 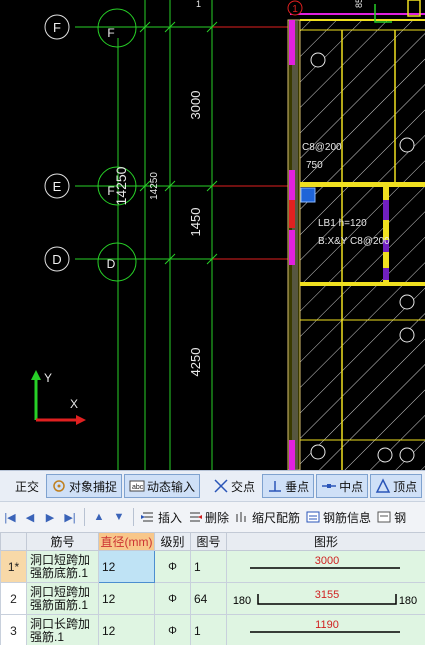 I want to click on header-grade: 级别, so click(x=172, y=541).